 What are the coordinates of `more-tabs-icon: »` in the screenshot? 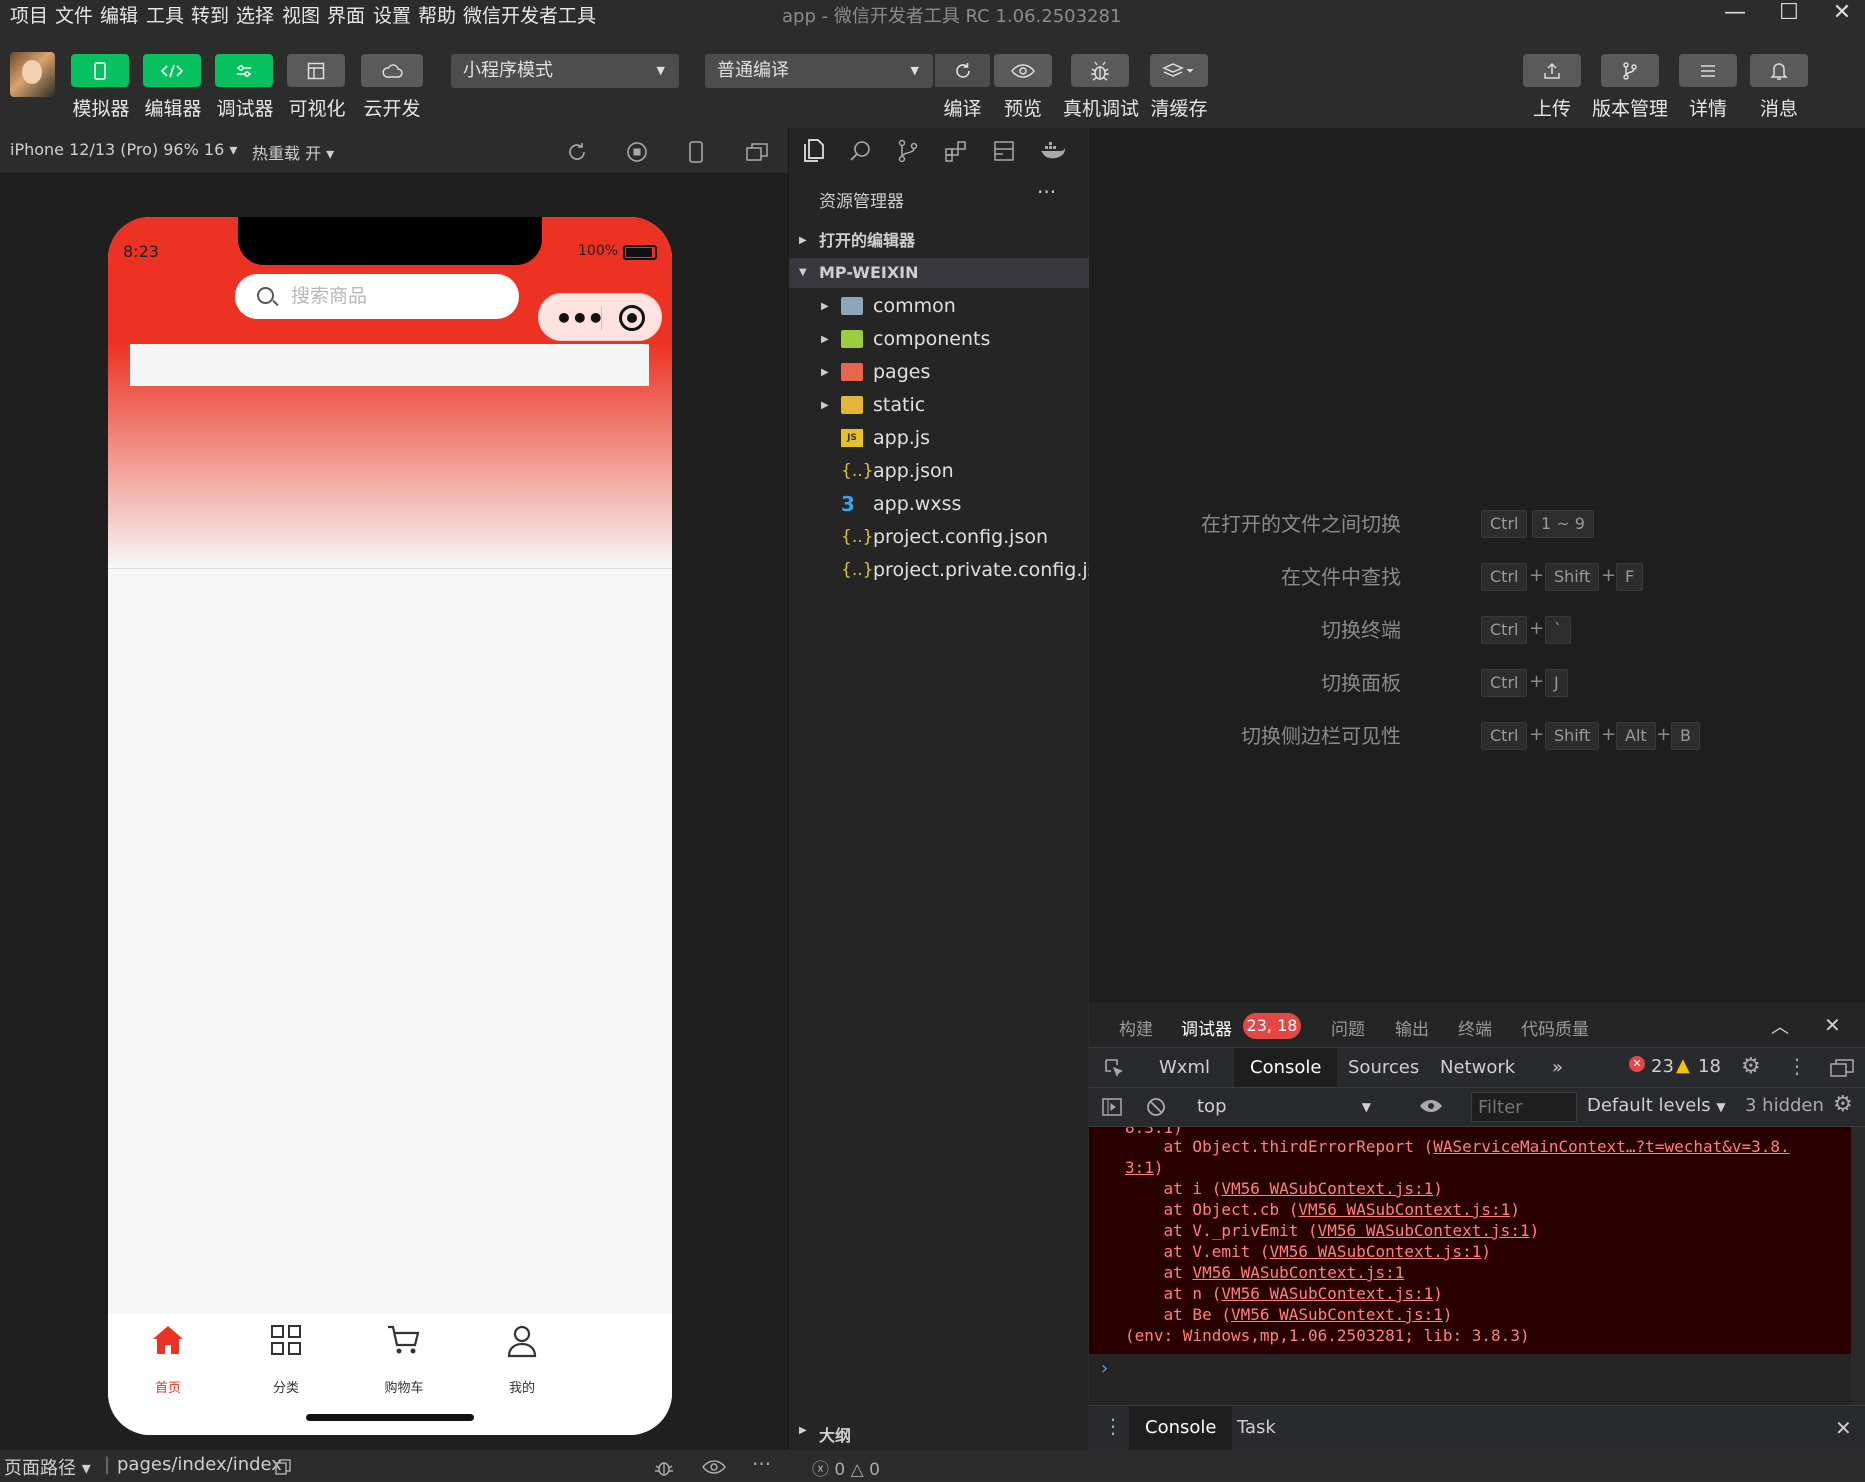 It's located at (1557, 1067).